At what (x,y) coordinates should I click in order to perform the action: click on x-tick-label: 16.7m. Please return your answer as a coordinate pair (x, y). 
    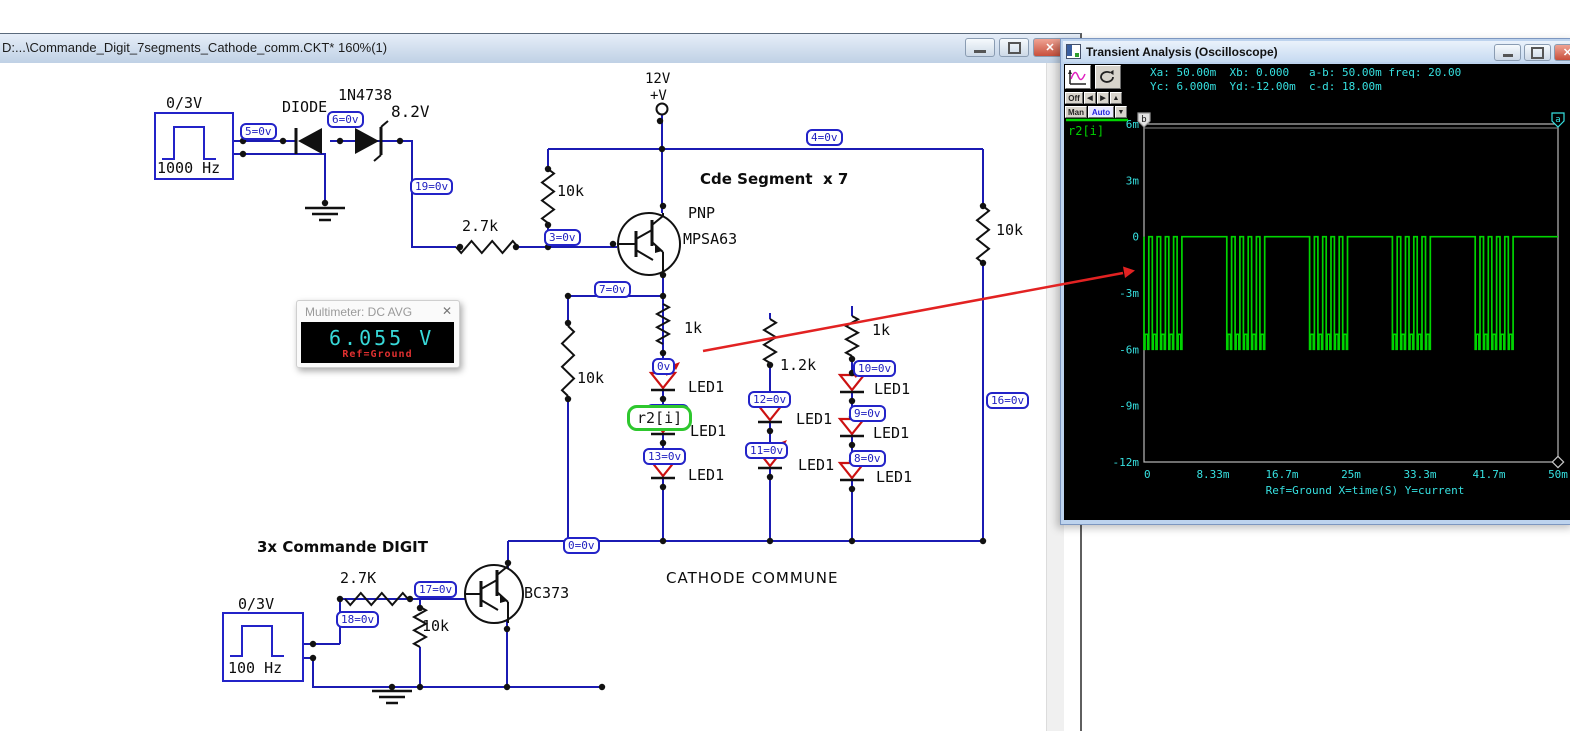
    Looking at the image, I should click on (1281, 474).